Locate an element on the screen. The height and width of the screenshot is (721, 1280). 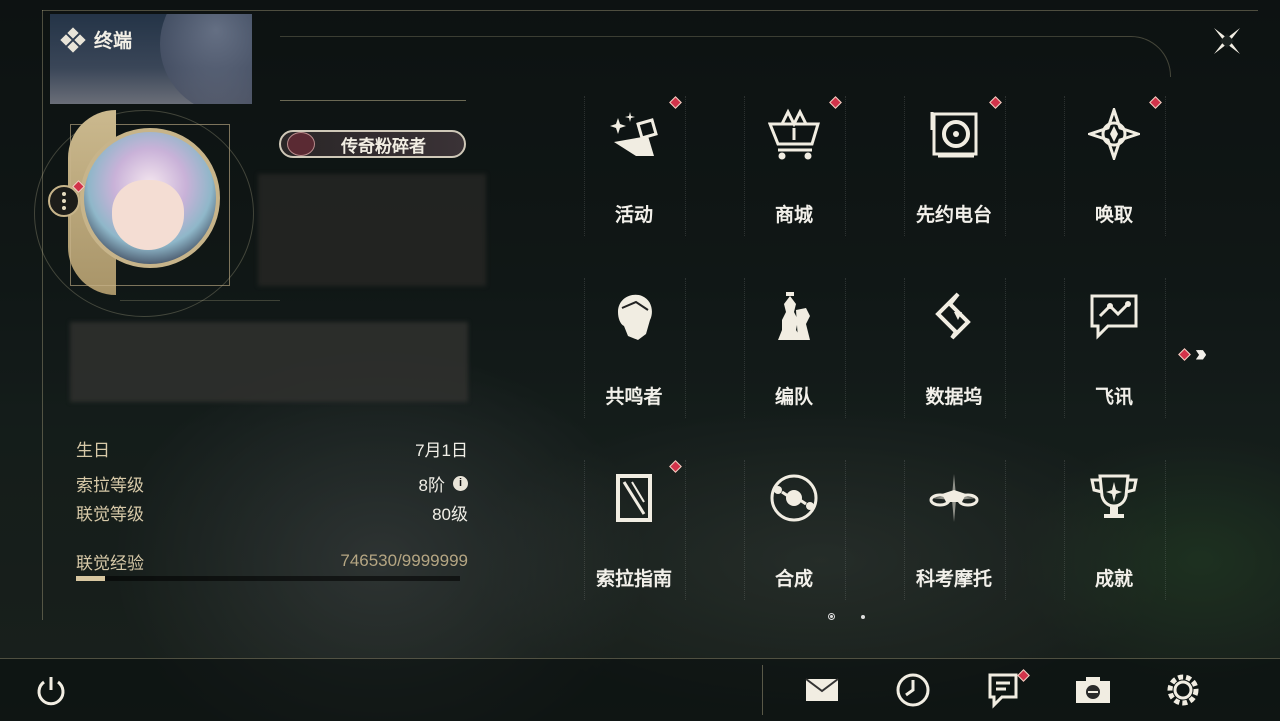
menu-item-messages: 飞讯 is located at coordinates (1114, 349).